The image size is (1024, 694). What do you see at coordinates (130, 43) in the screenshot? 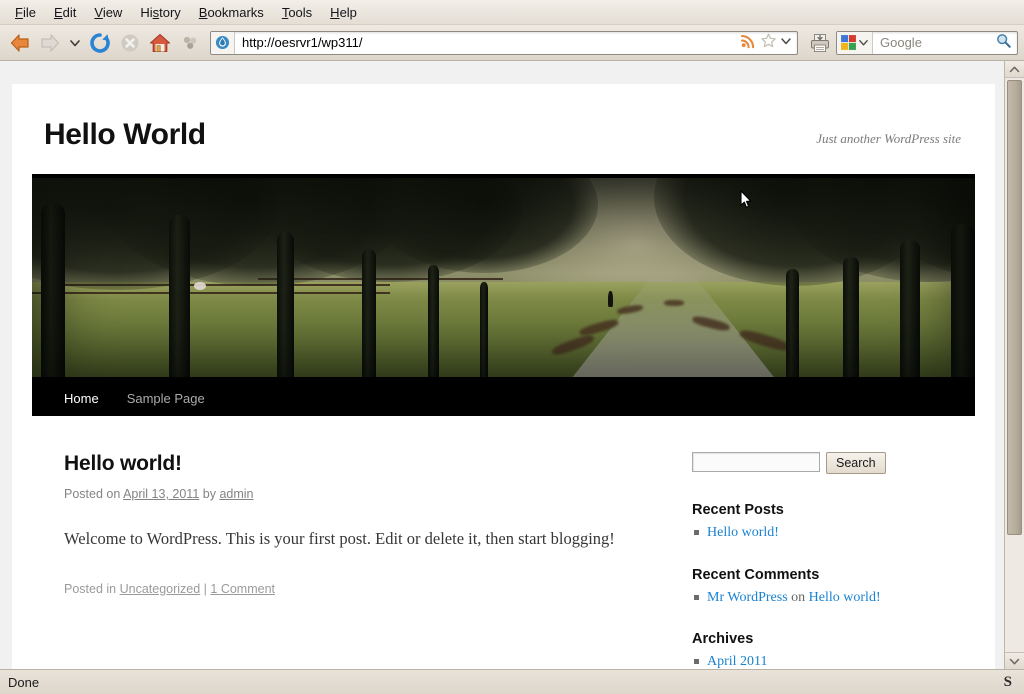
I see `stop-button` at bounding box center [130, 43].